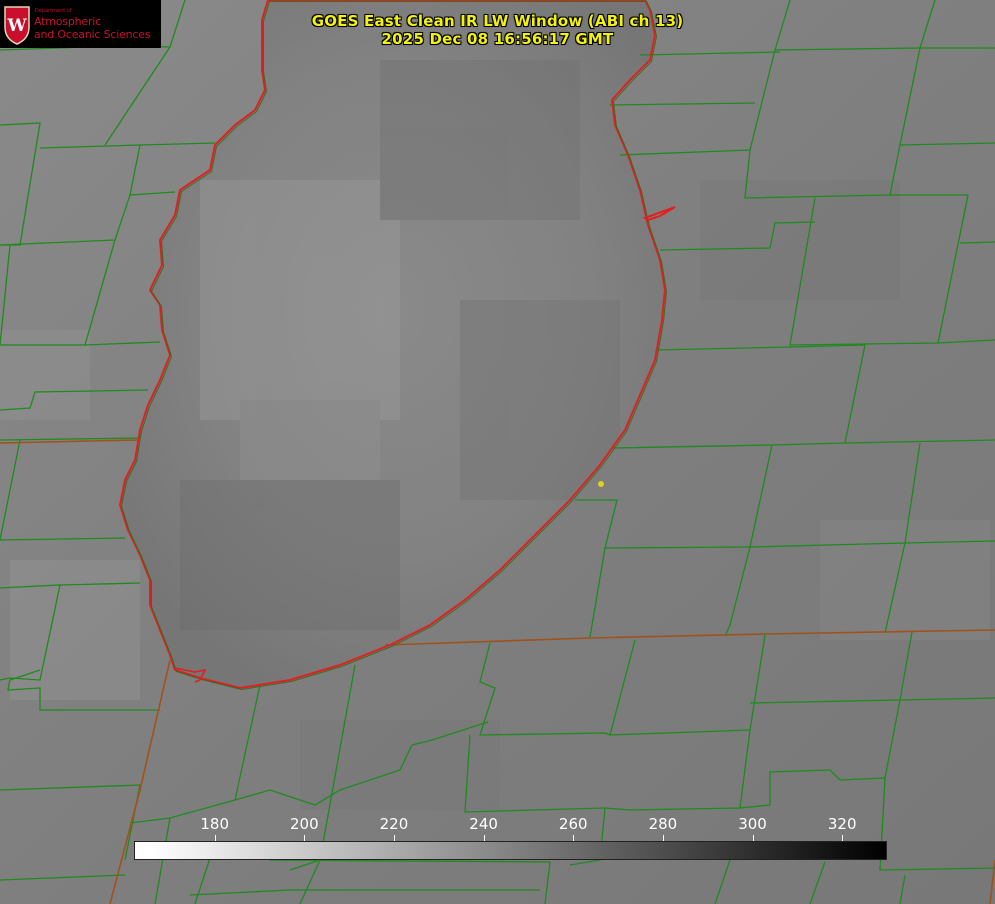 The width and height of the screenshot is (995, 904). I want to click on colorbar-tick-label: 200, so click(304, 824).